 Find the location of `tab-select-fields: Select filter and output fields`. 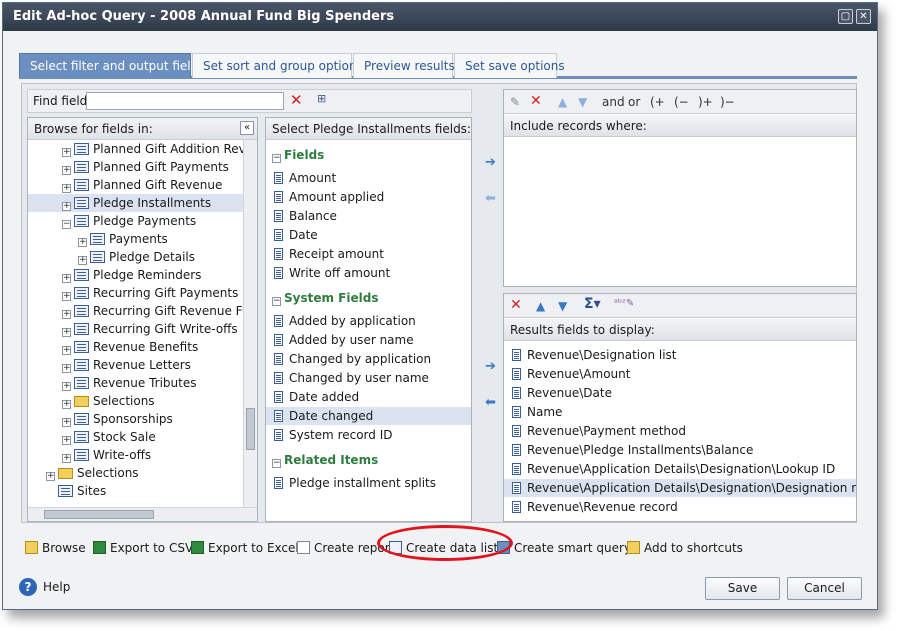

tab-select-fields: Select filter and output fields is located at coordinates (112, 65).